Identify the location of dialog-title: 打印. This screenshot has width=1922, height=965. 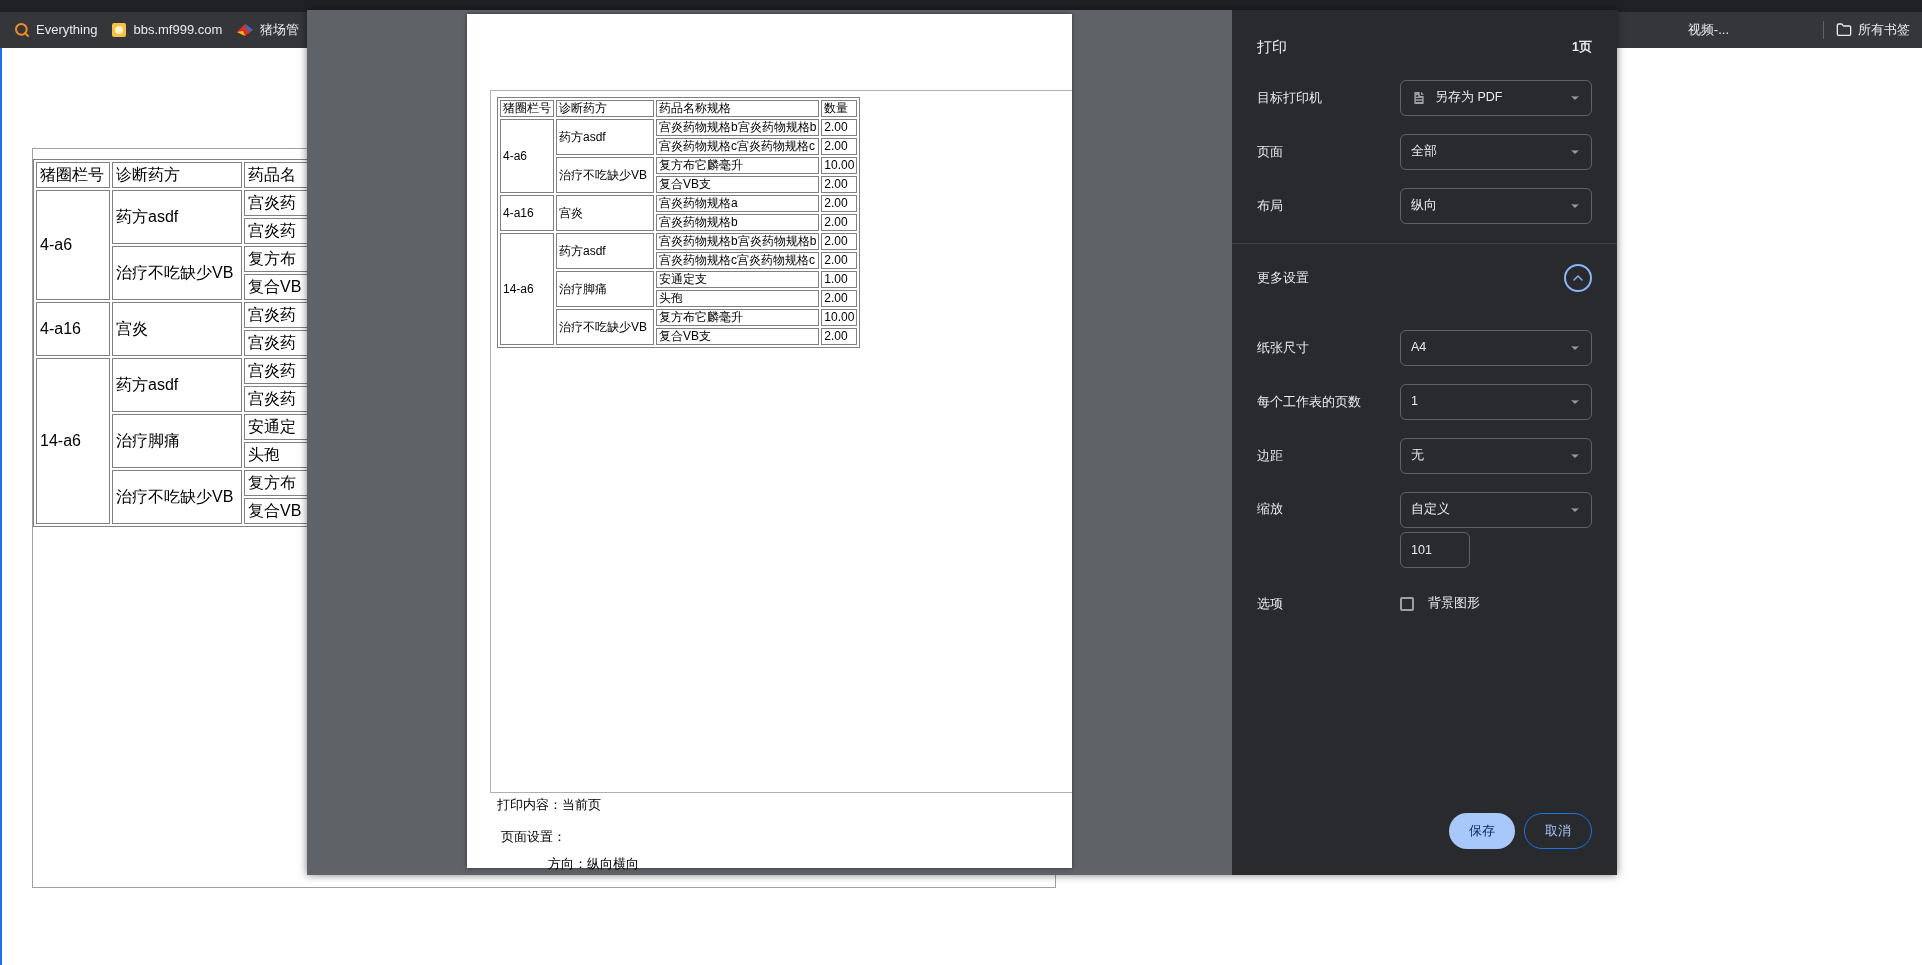
(1272, 47).